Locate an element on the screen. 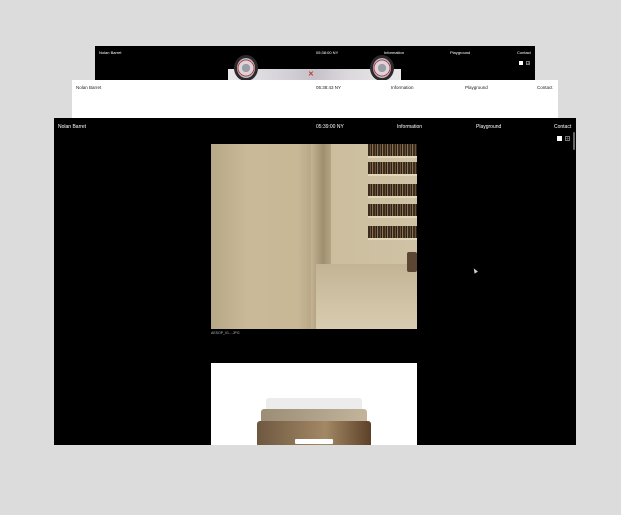 The image size is (621, 515). clock-text: 05:38:43 NY is located at coordinates (329, 87).